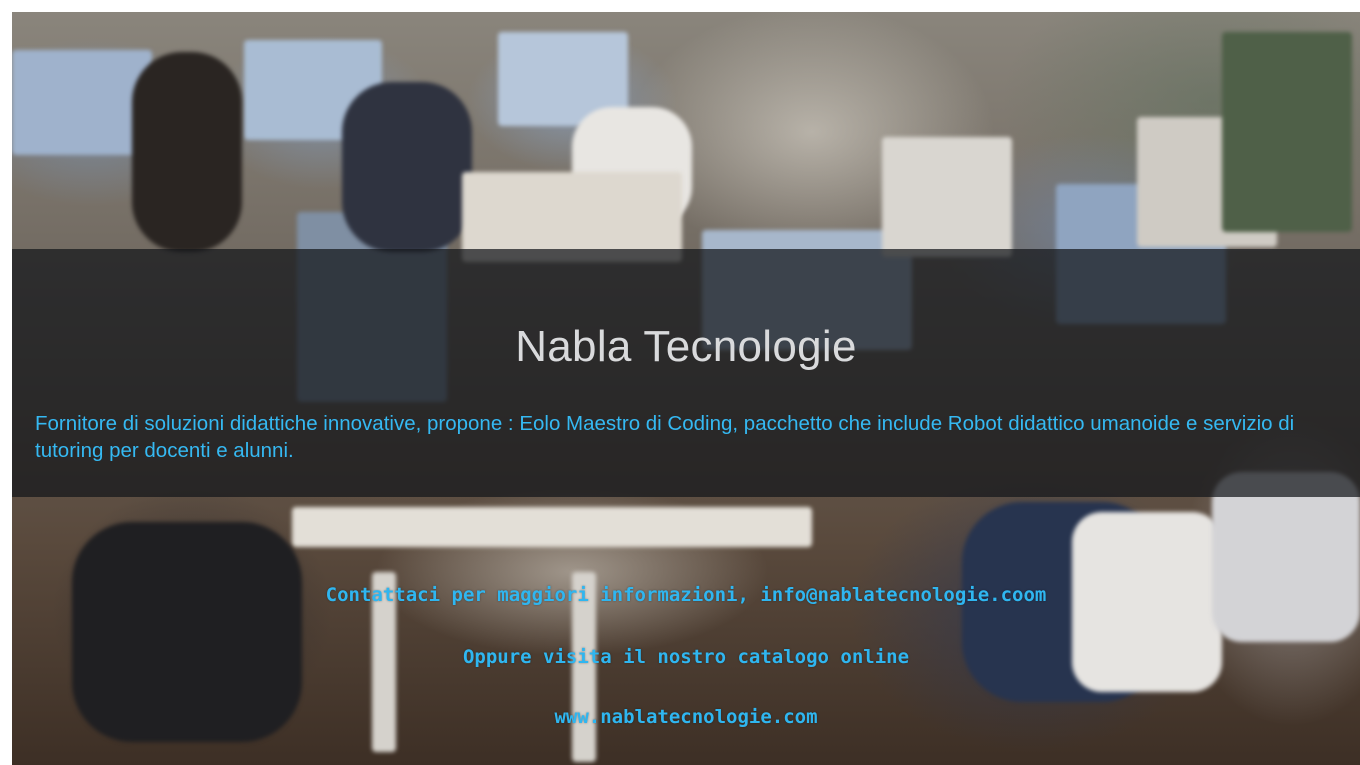  What do you see at coordinates (686, 717) in the screenshot?
I see `website-link: www.nablatecnologie.com` at bounding box center [686, 717].